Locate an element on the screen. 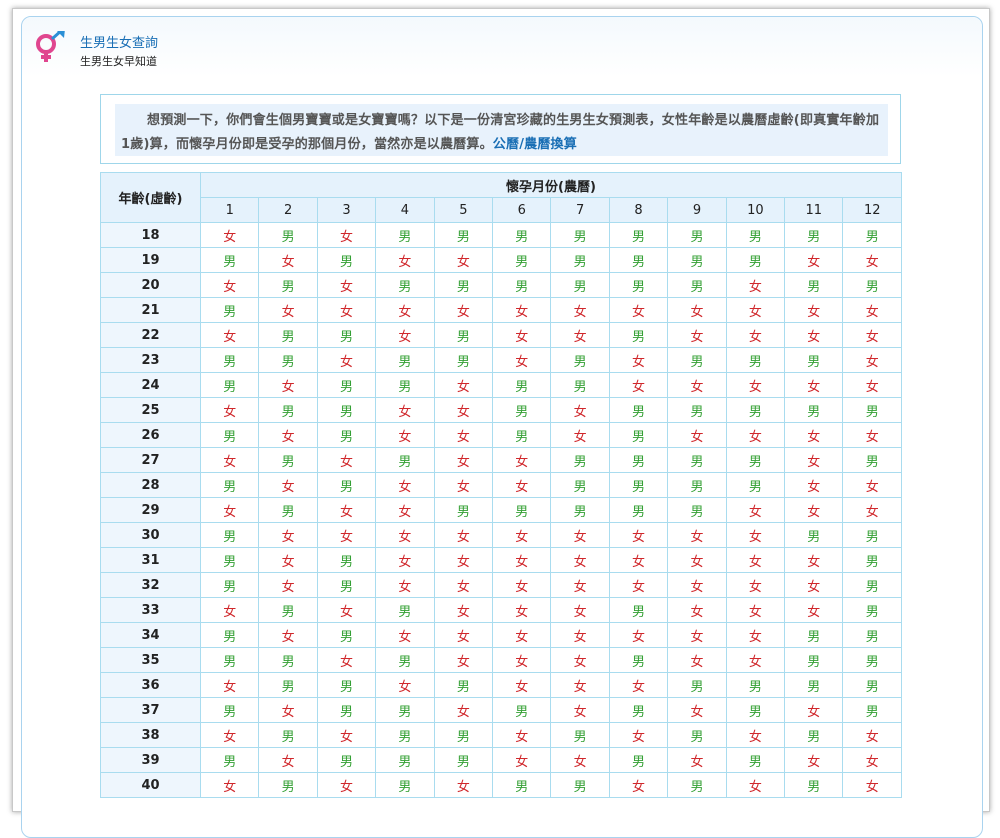 This screenshot has height=838, width=1000. table-row: 24 男女男男女男男女女女女女 is located at coordinates (501, 385).